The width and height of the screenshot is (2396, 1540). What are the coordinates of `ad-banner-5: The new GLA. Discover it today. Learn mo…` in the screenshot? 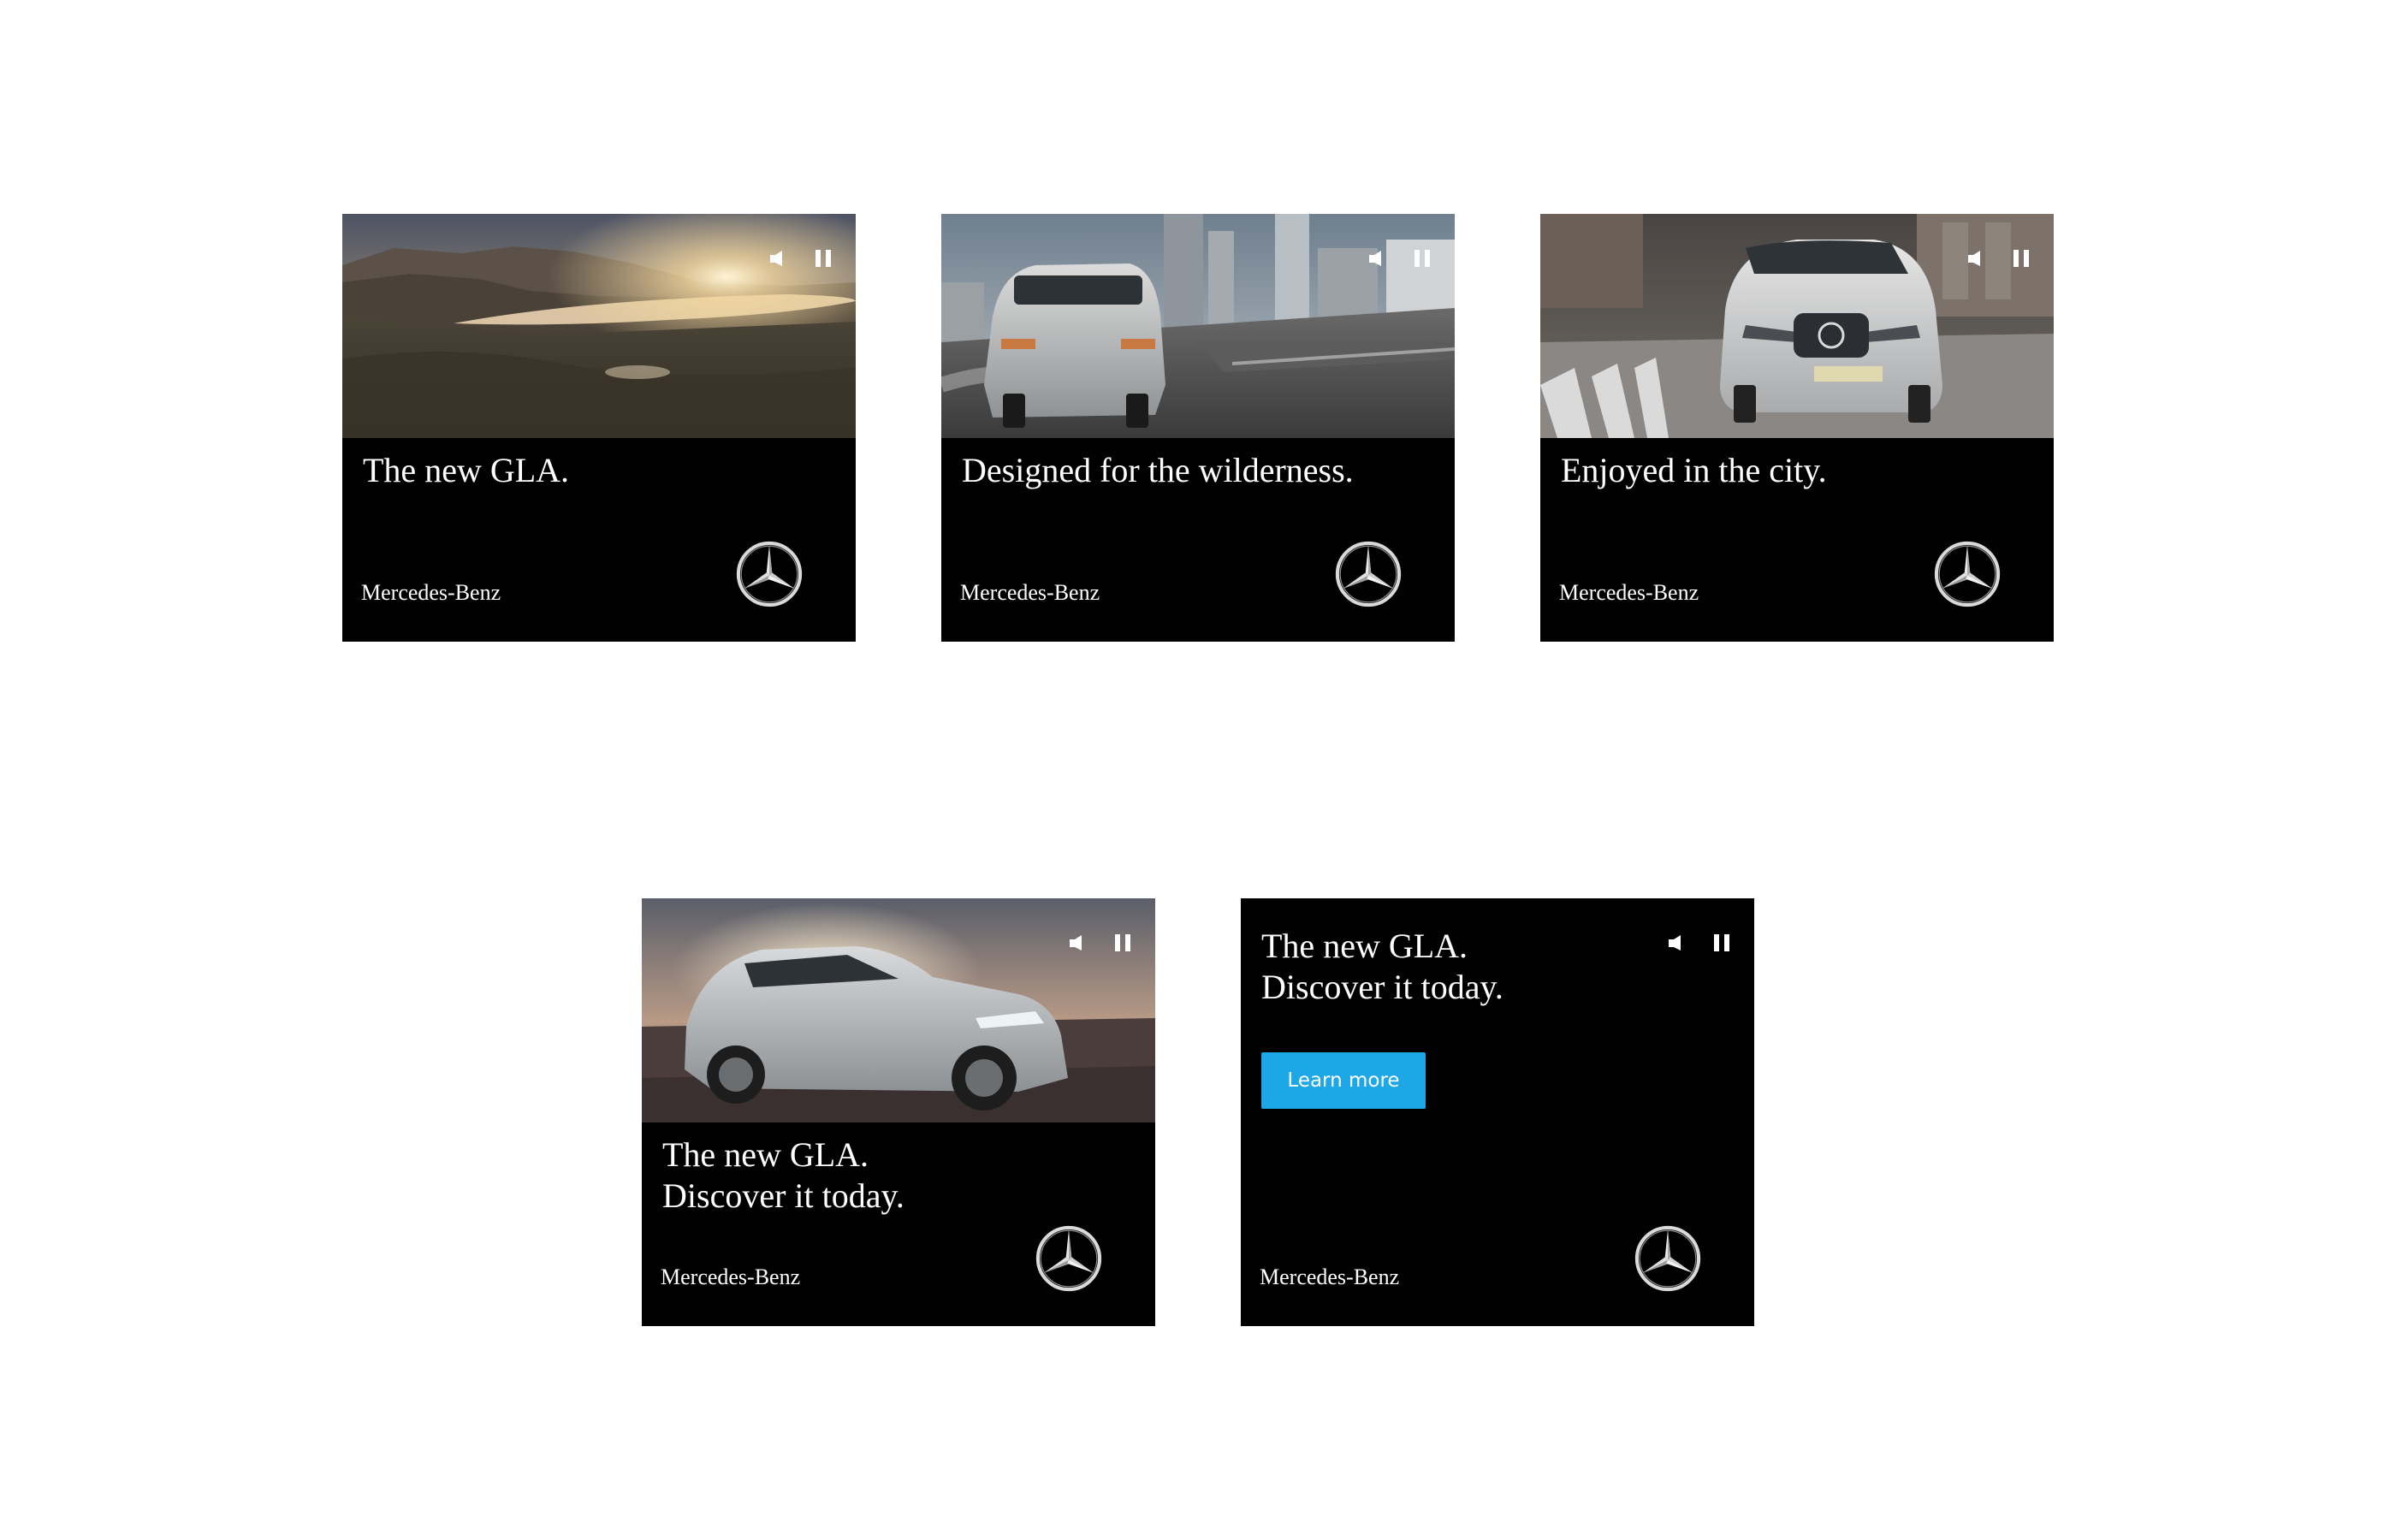 It's located at (1497, 1112).